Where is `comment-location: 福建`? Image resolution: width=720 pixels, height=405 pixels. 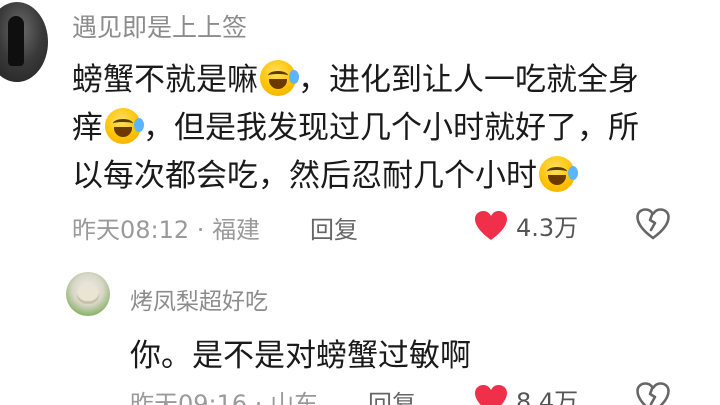
comment-location: 福建 is located at coordinates (236, 230).